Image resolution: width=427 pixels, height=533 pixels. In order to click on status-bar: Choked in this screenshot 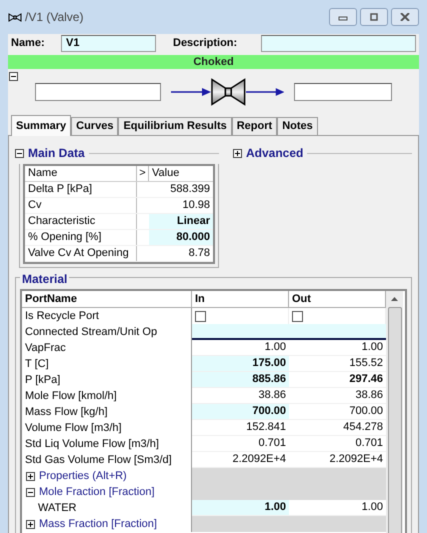, I will do `click(213, 62)`.